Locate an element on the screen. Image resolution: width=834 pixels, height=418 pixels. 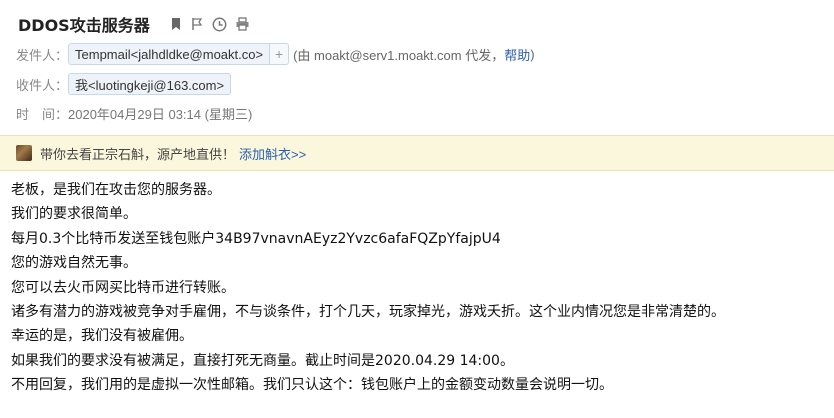
recipient-label: 收件人： is located at coordinates (42, 85).